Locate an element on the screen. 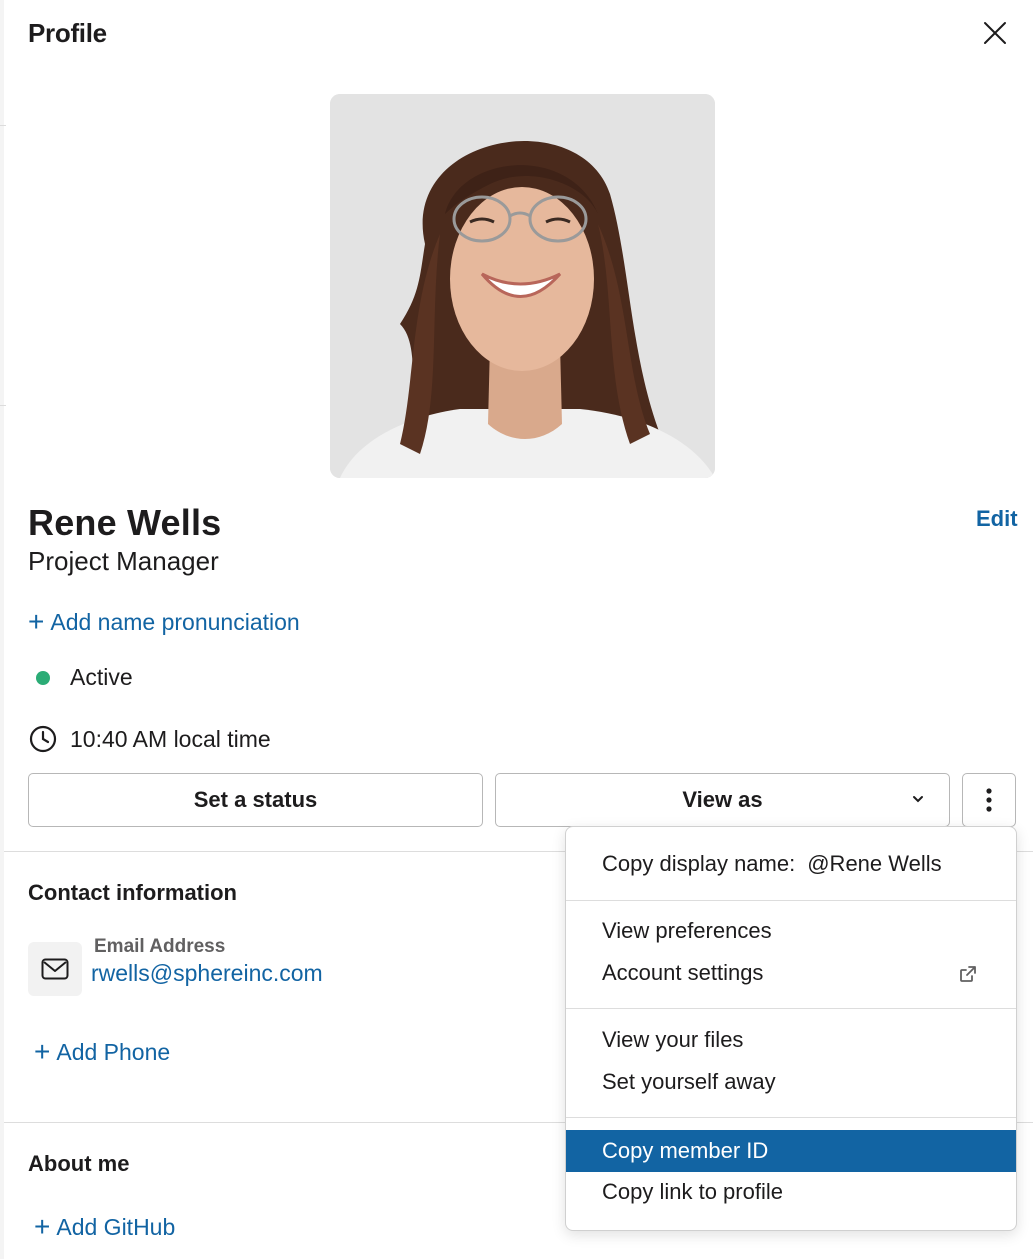  menu-item-copy-member-id: Copy member ID is located at coordinates (791, 1151).